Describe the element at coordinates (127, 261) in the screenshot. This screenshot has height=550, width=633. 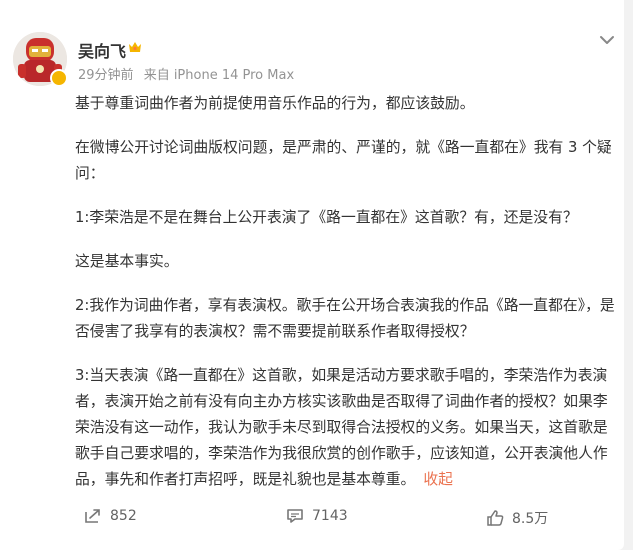
I see `post-paragraph: 这是基本事实。` at that location.